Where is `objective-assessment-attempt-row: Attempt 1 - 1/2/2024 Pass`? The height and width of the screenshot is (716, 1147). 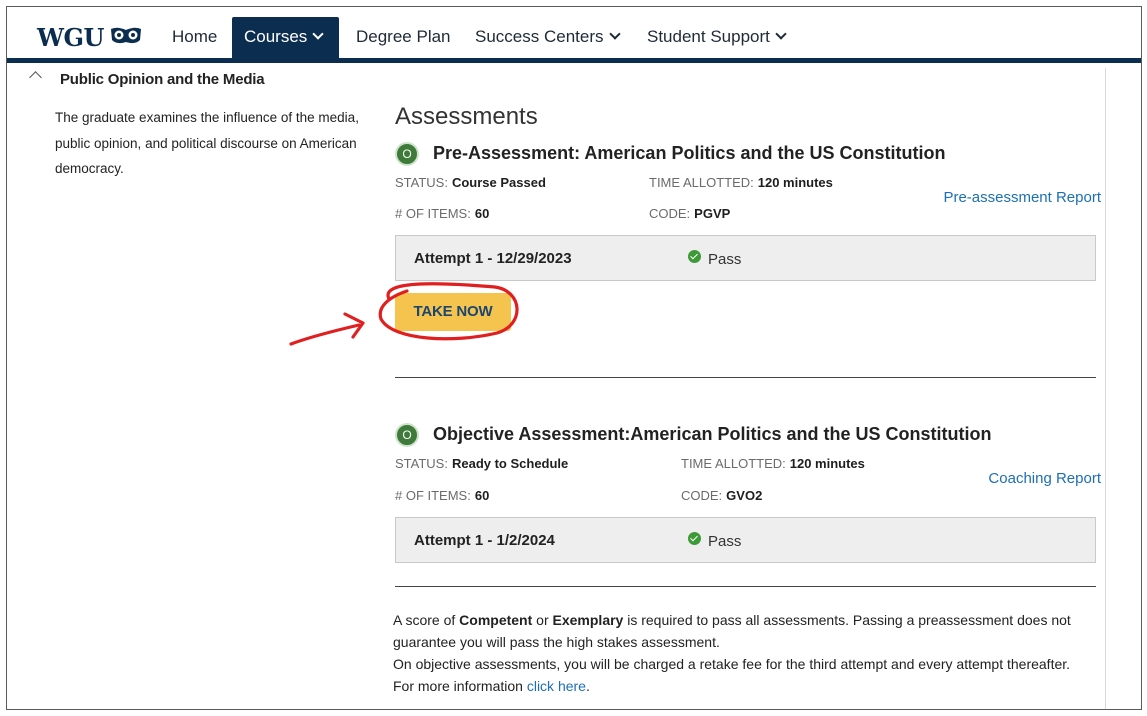
objective-assessment-attempt-row: Attempt 1 - 1/2/2024 Pass is located at coordinates (745, 540).